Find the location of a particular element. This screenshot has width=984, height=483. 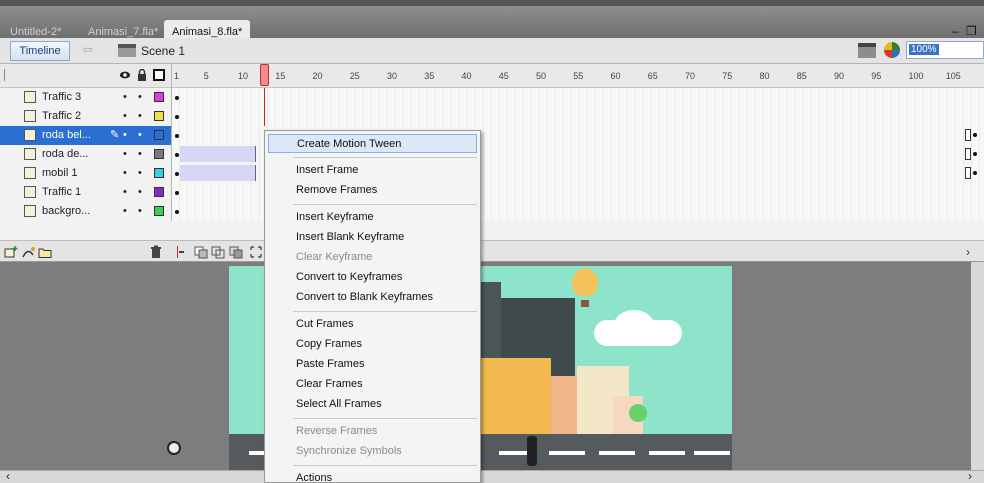

layer-name: Traffic 3 is located at coordinates (61, 97).